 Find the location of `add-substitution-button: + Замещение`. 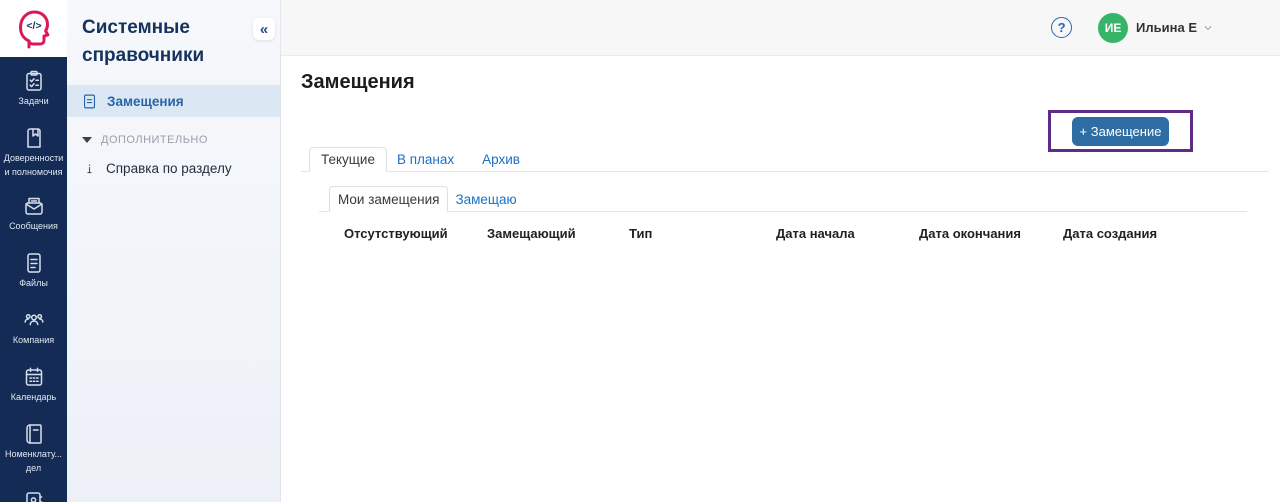

add-substitution-button: + Замещение is located at coordinates (1120, 131).